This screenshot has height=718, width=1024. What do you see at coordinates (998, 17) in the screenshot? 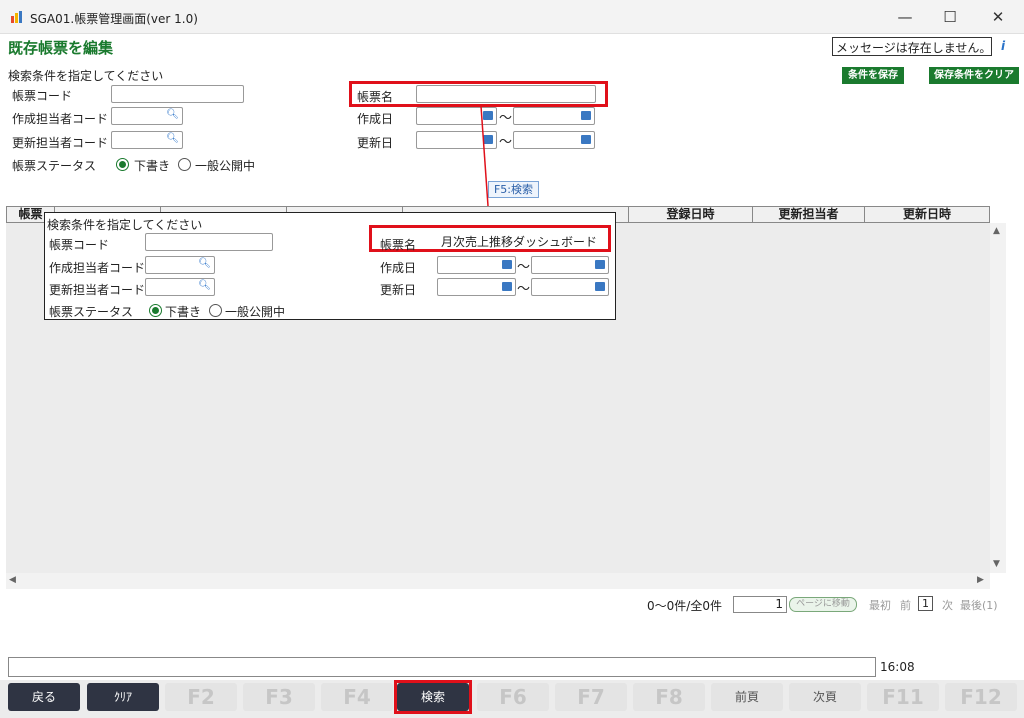
I see `close-icon: ✕` at bounding box center [998, 17].